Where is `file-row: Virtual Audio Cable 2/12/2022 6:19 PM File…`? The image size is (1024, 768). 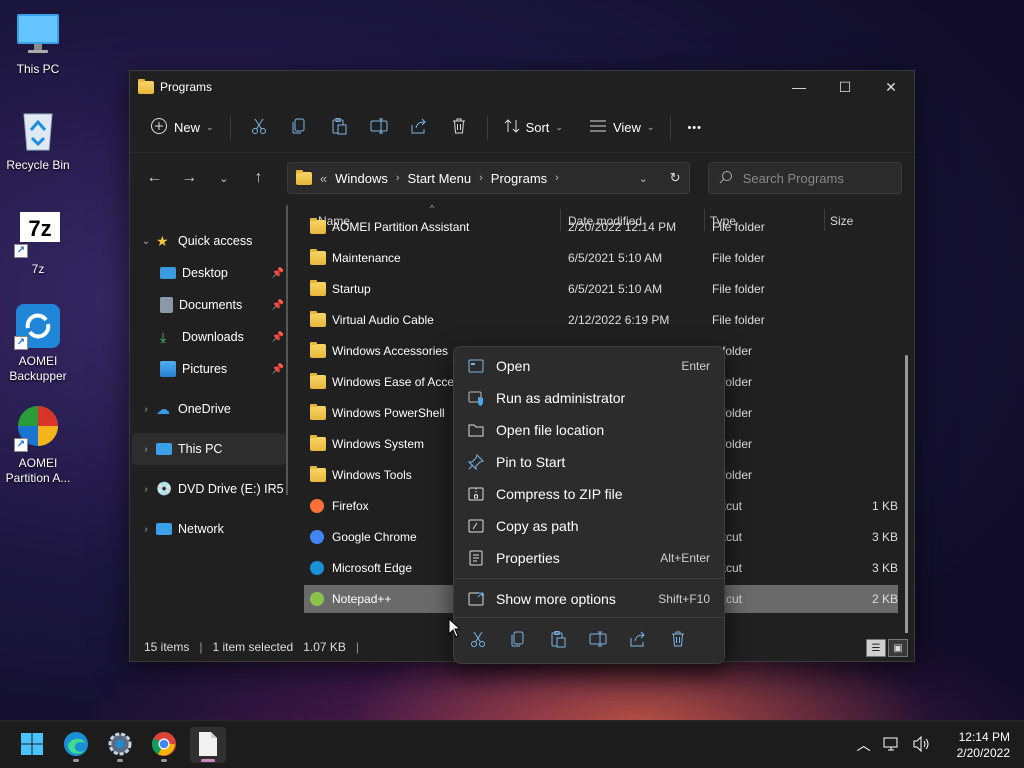
file-row: Virtual Audio Cable 2/12/2022 6:19 PM File… is located at coordinates (601, 320).